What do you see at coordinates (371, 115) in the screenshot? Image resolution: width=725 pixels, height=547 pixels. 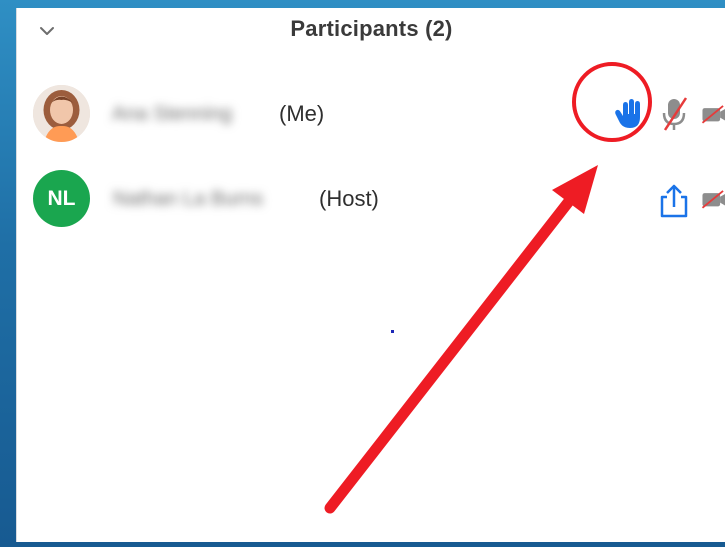 I see `participant-row: Ana Stenning (Me)` at bounding box center [371, 115].